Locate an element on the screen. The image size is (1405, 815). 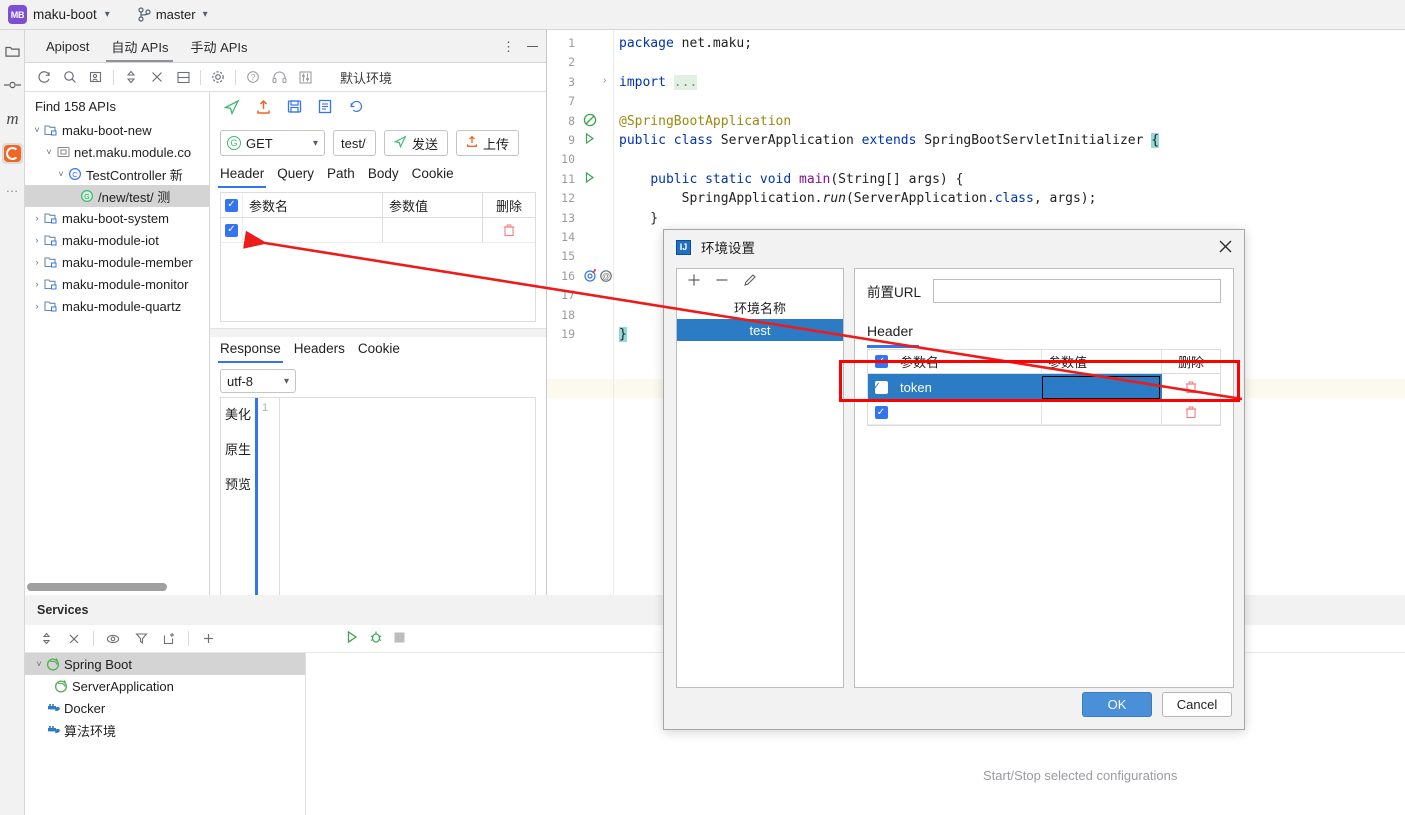
sidebar-item-project is located at coordinates (12, 51).